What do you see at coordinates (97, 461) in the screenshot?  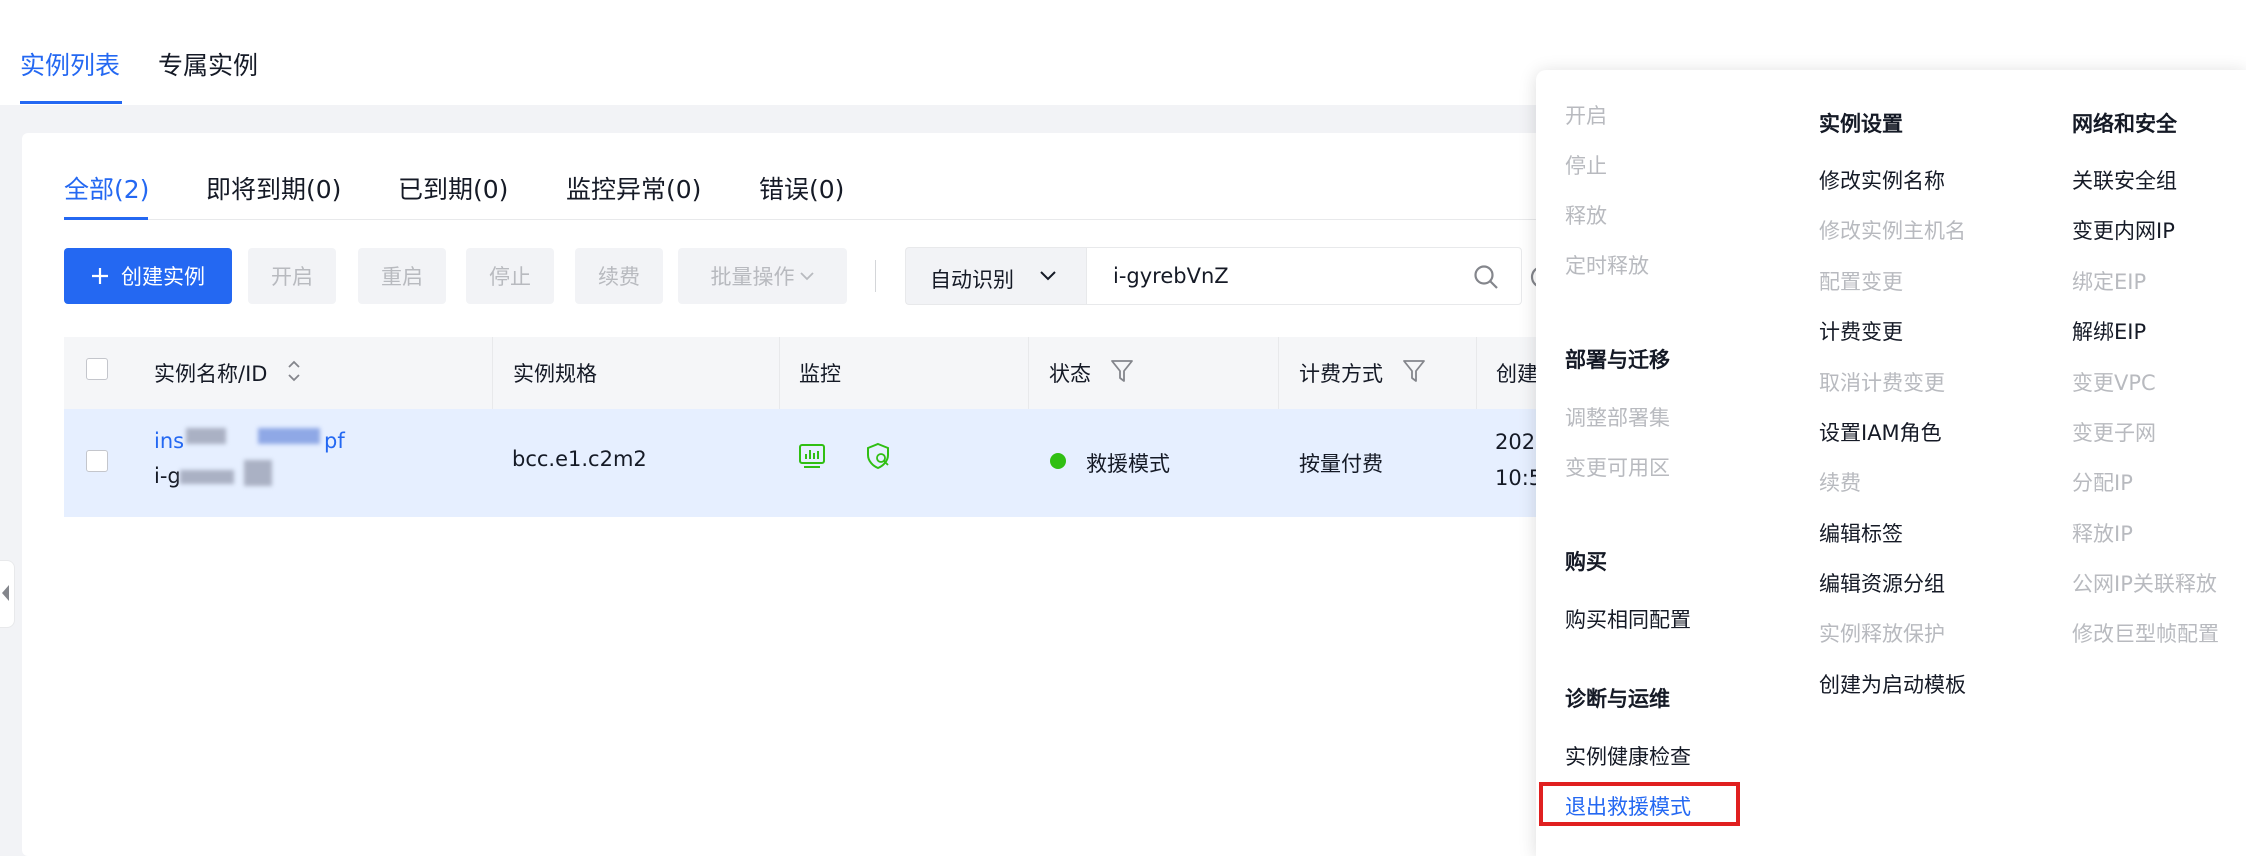 I see `row-checkbox` at bounding box center [97, 461].